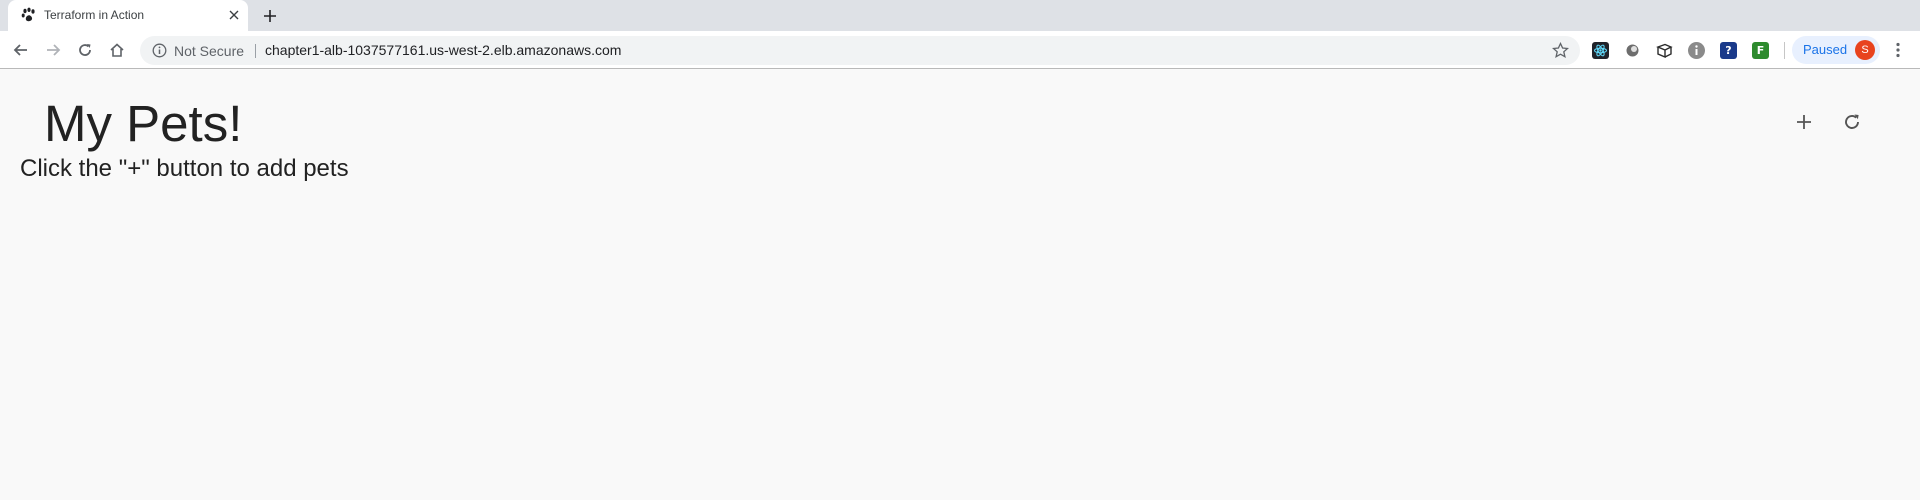 This screenshot has width=1920, height=500. I want to click on add-pet-button, so click(1804, 122).